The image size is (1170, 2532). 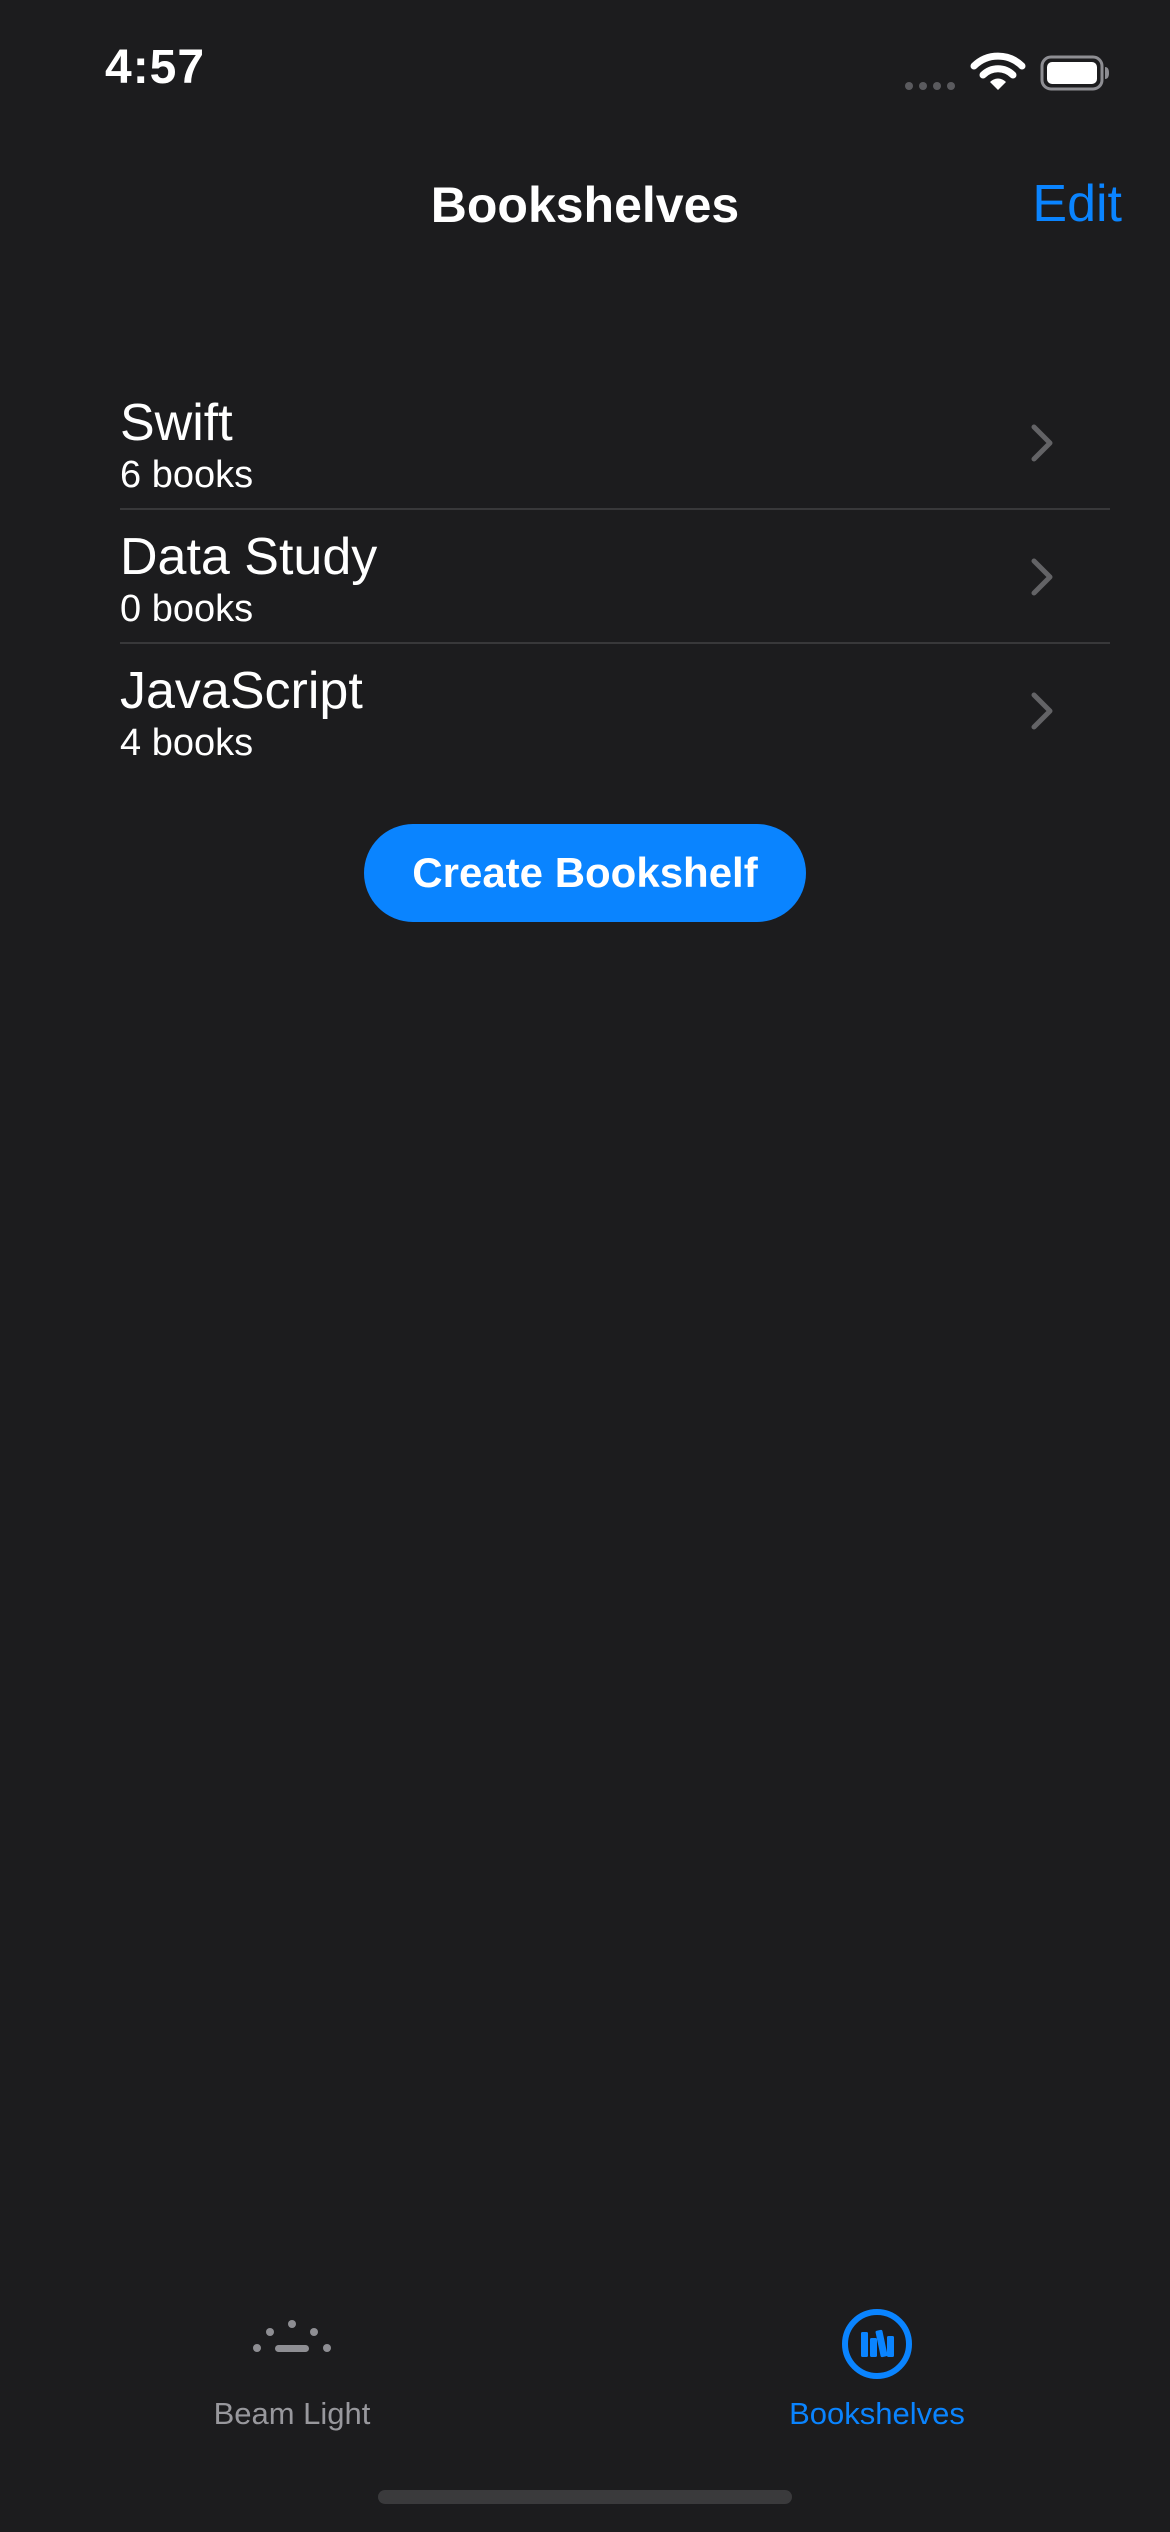 What do you see at coordinates (187, 609) in the screenshot?
I see `bookshelf-book-count: 0 books` at bounding box center [187, 609].